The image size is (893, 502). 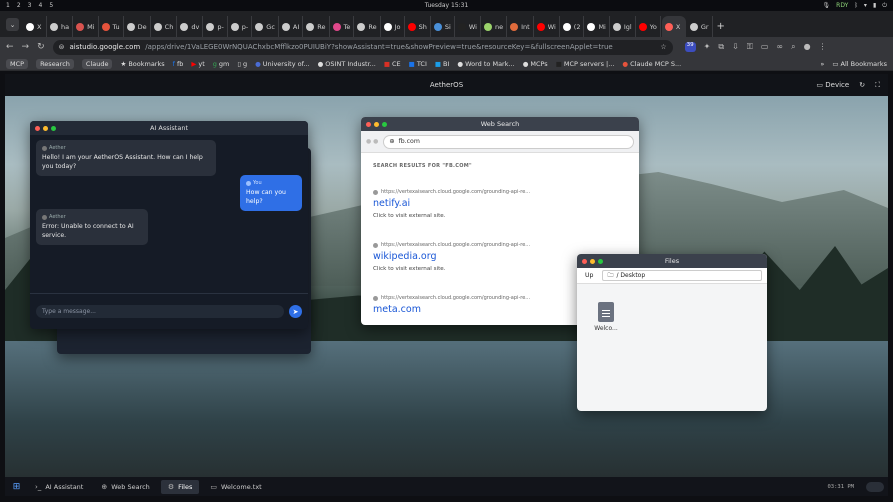 I want to click on path-field: 🗀 / Desktop, so click(x=682, y=275).